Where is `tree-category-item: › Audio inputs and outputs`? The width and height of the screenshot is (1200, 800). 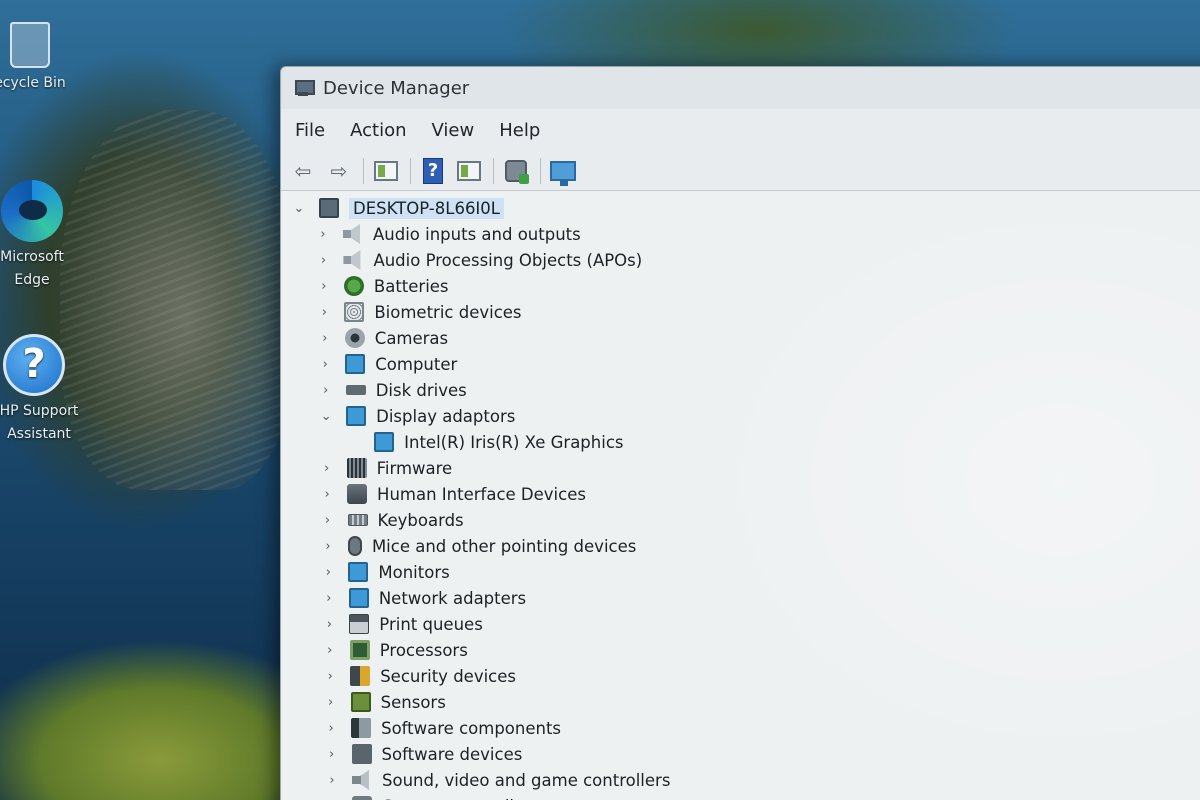
tree-category-item: › Audio inputs and outputs is located at coordinates (740, 234).